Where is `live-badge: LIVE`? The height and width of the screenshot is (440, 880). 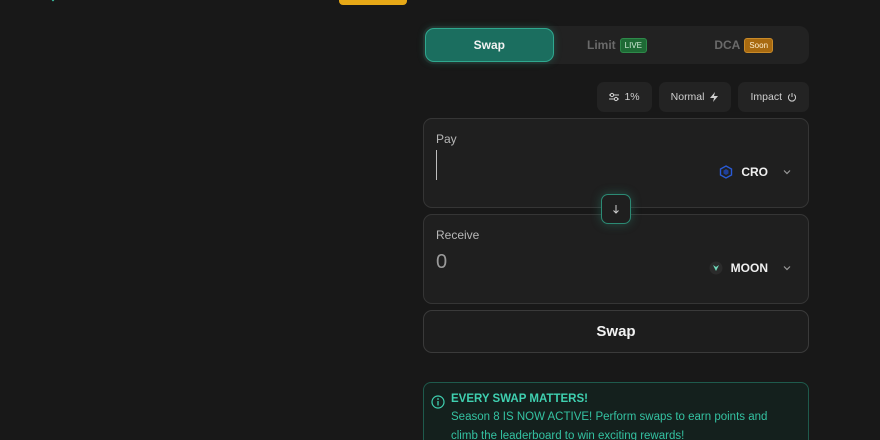
live-badge: LIVE is located at coordinates (633, 45).